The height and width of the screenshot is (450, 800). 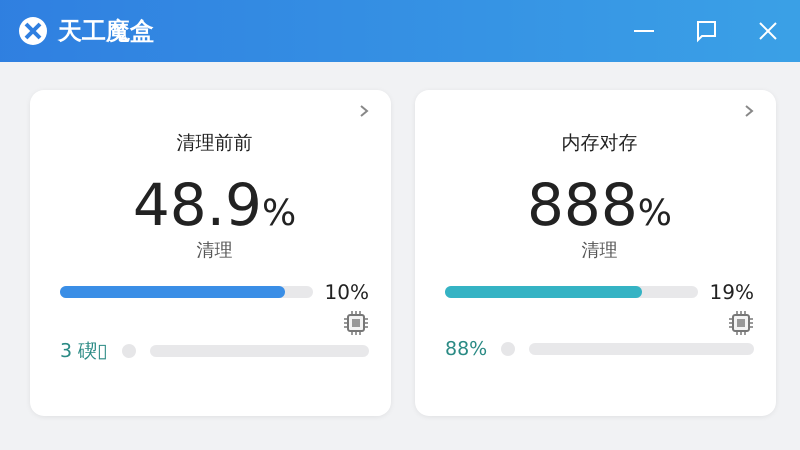 What do you see at coordinates (644, 31) in the screenshot?
I see `minimize-icon` at bounding box center [644, 31].